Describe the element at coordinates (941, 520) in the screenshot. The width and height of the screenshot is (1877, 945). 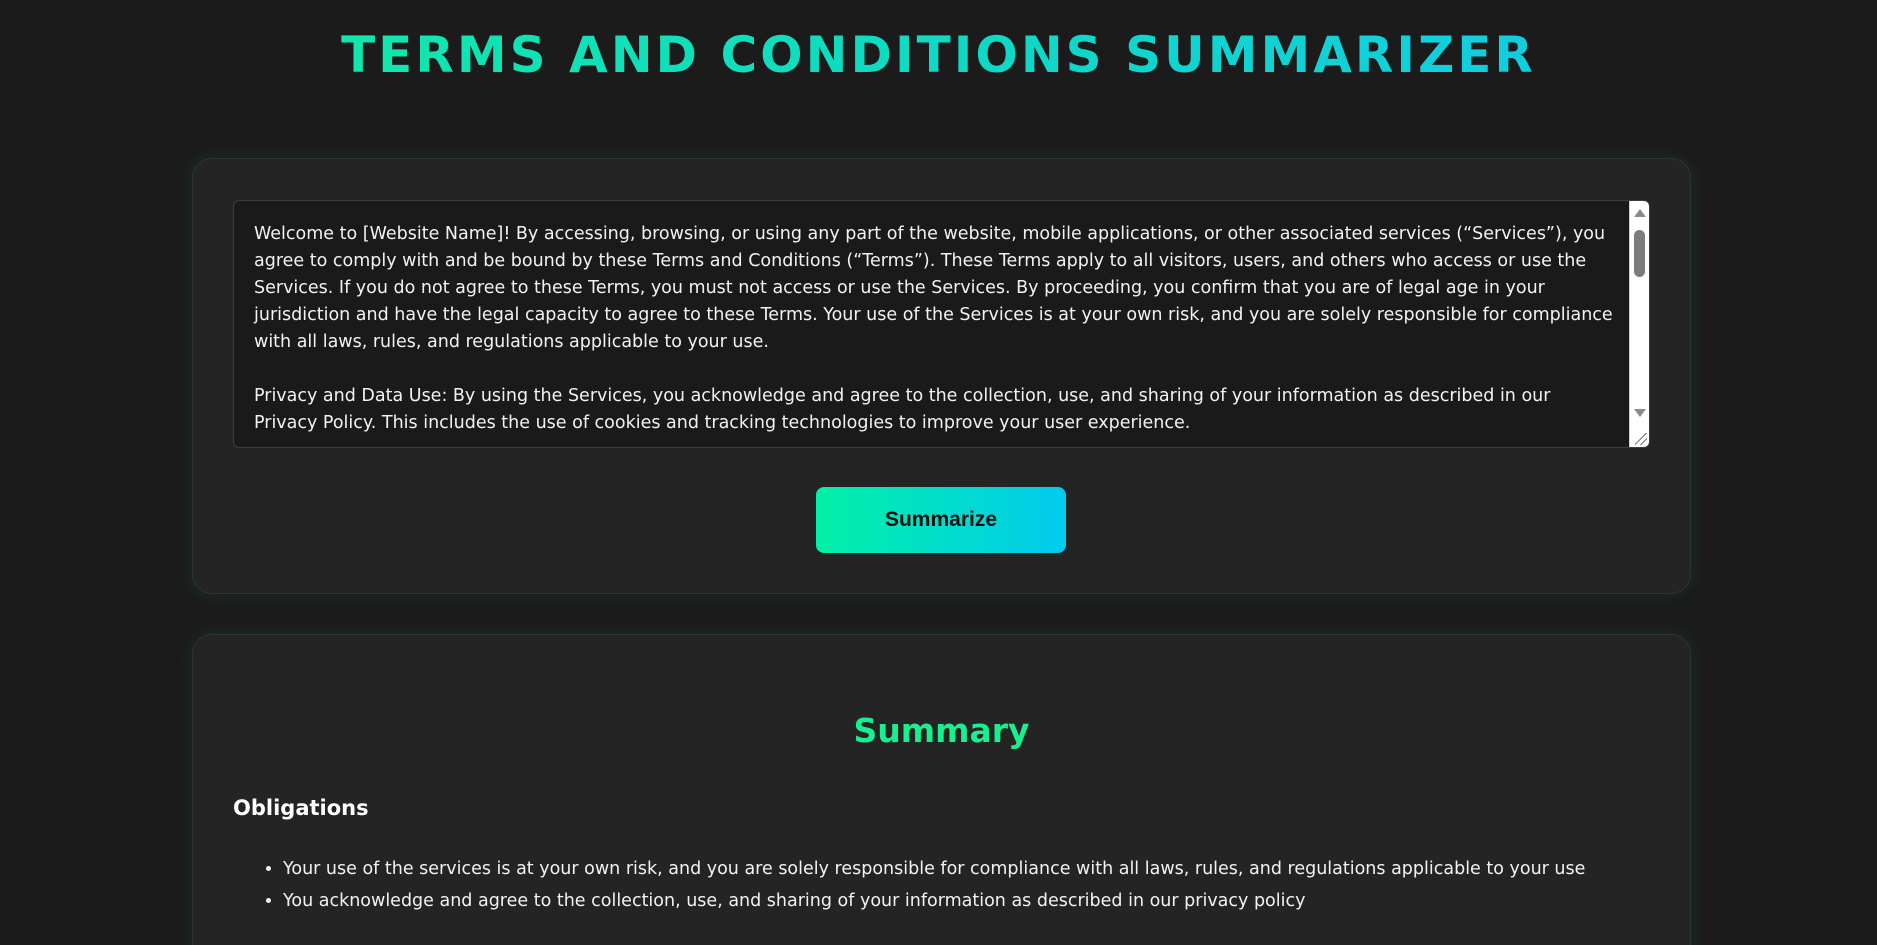
I see `summarize-button: Summarize` at that location.